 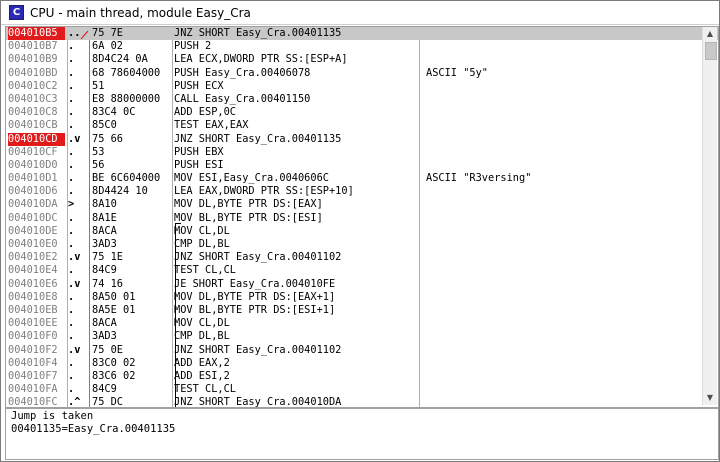 What do you see at coordinates (36, 139) in the screenshot?
I see `address-cell: 004010CD` at bounding box center [36, 139].